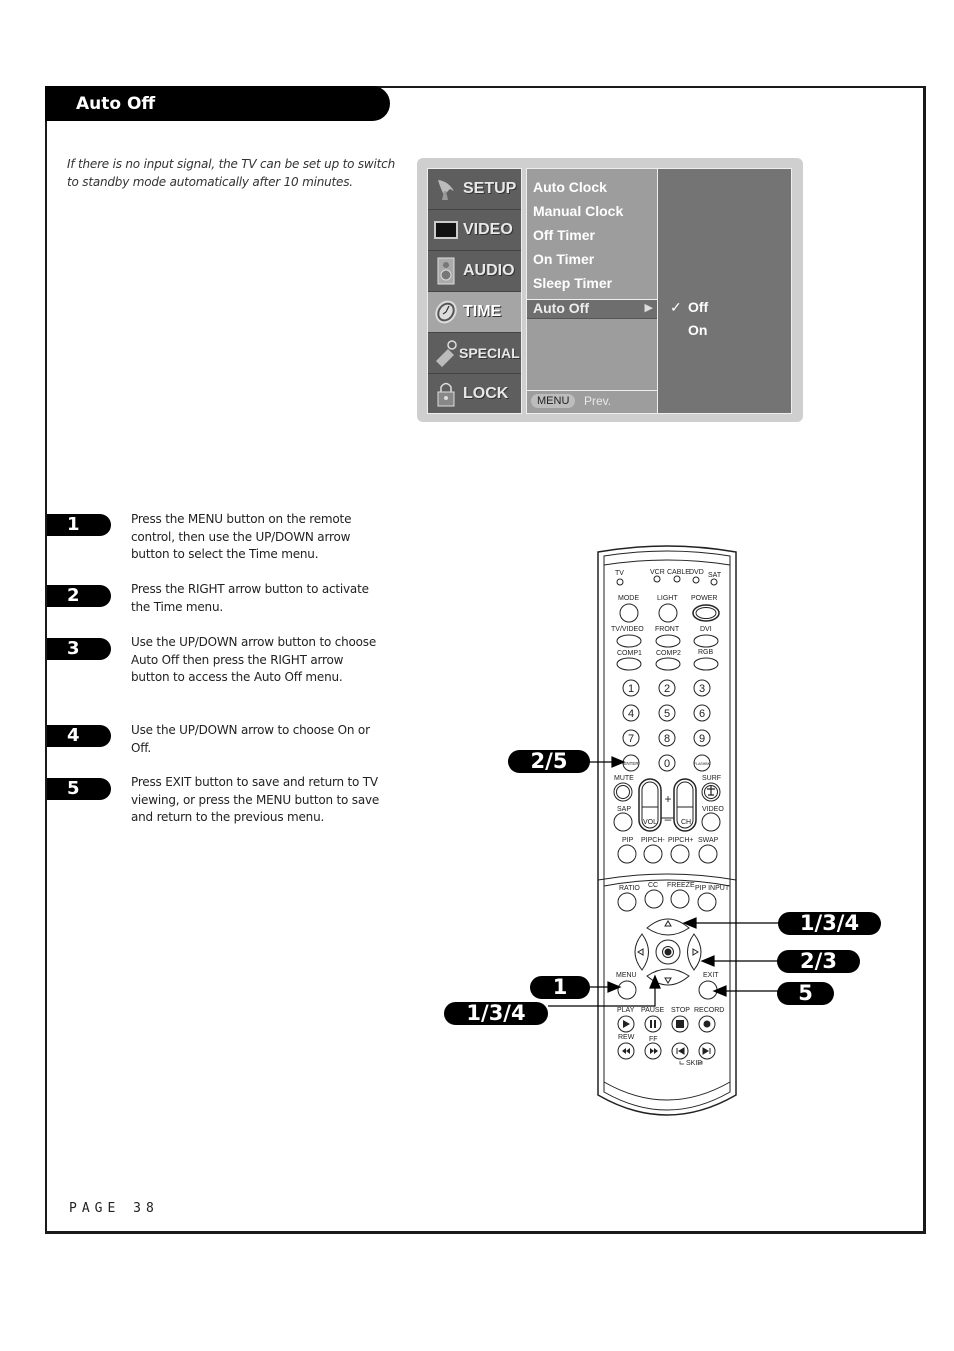 Image resolution: width=954 pixels, height=1351 pixels. What do you see at coordinates (628, 598) in the screenshot?
I see `label-mode: MODE` at bounding box center [628, 598].